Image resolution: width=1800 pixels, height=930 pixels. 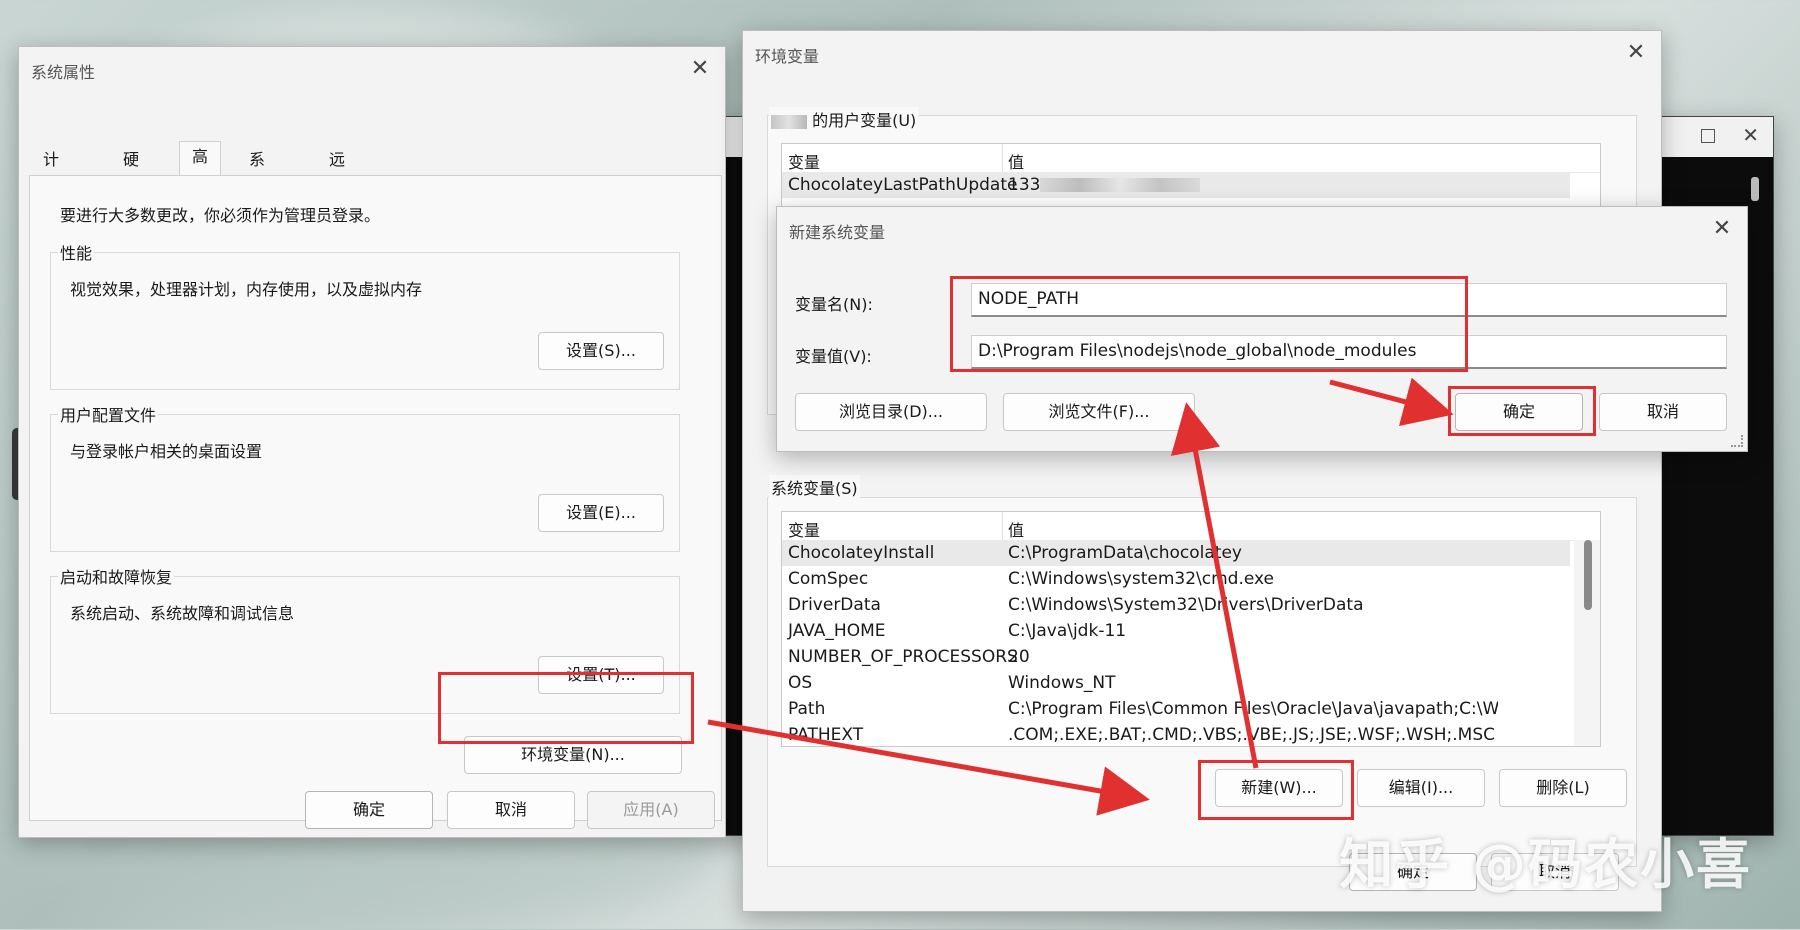 What do you see at coordinates (116, 576) in the screenshot?
I see `startup-recovery-label: 启动和故障恢复` at bounding box center [116, 576].